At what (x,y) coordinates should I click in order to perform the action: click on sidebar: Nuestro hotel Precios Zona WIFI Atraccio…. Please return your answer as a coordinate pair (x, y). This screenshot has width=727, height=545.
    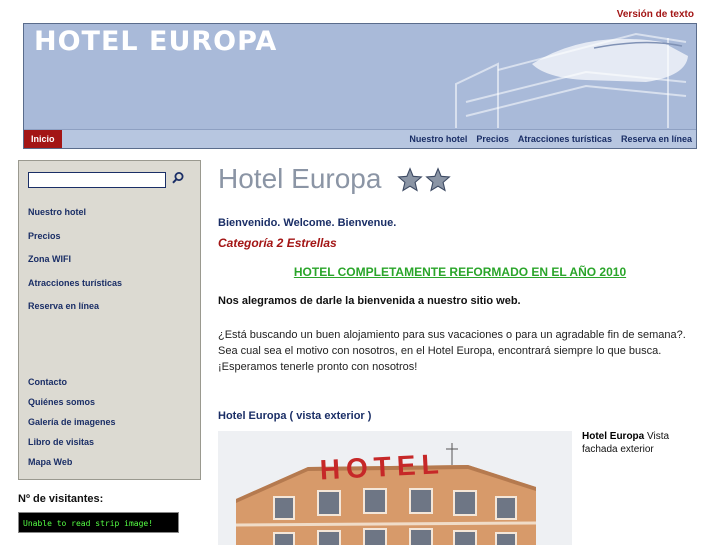
    Looking at the image, I should click on (109, 320).